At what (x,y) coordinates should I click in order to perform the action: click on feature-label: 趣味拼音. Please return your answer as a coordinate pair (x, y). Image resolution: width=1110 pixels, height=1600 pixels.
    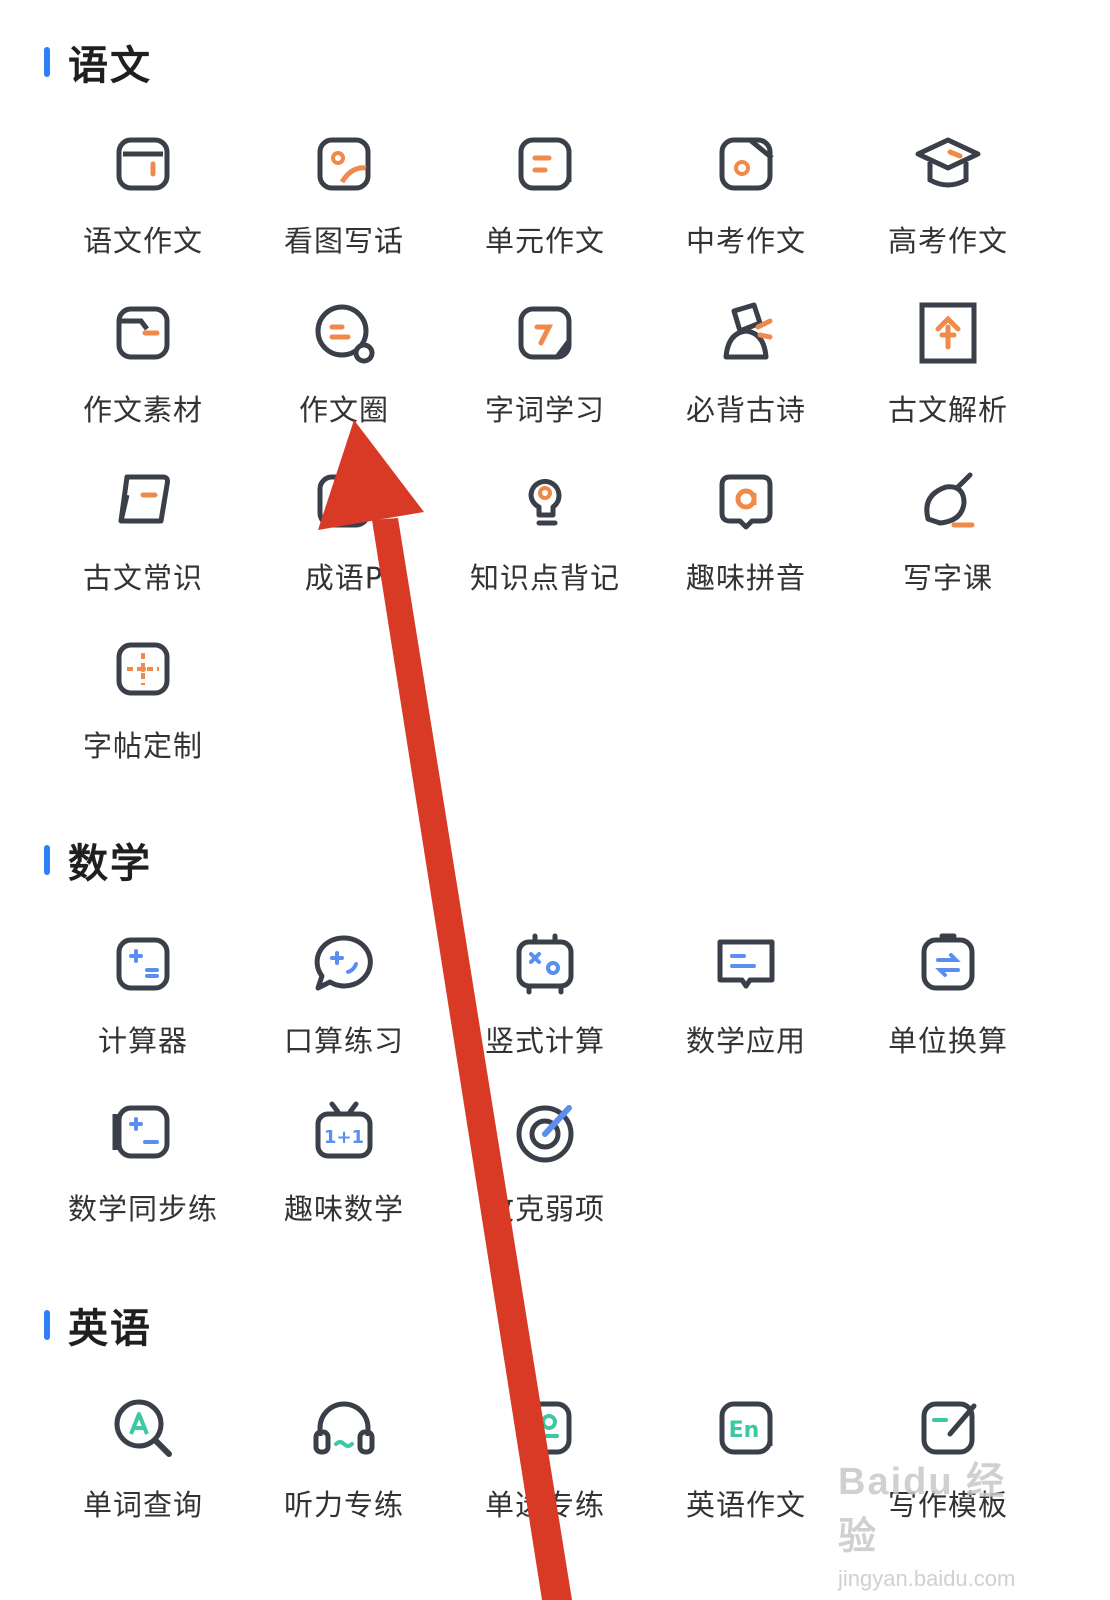
    Looking at the image, I should click on (745, 578).